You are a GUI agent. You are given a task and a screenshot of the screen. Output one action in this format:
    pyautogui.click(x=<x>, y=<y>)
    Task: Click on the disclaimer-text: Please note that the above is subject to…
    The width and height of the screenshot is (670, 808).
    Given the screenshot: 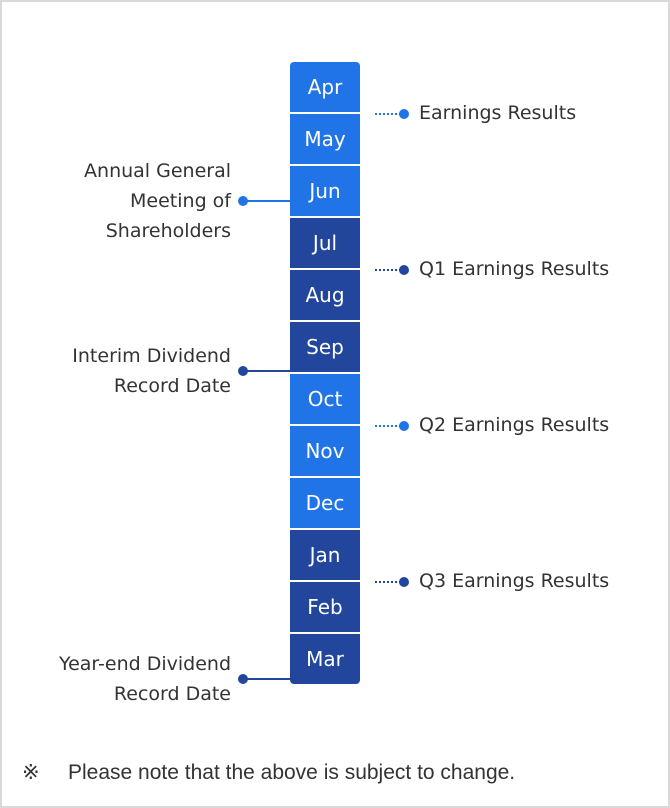 What is the action you would take?
    pyautogui.click(x=292, y=772)
    